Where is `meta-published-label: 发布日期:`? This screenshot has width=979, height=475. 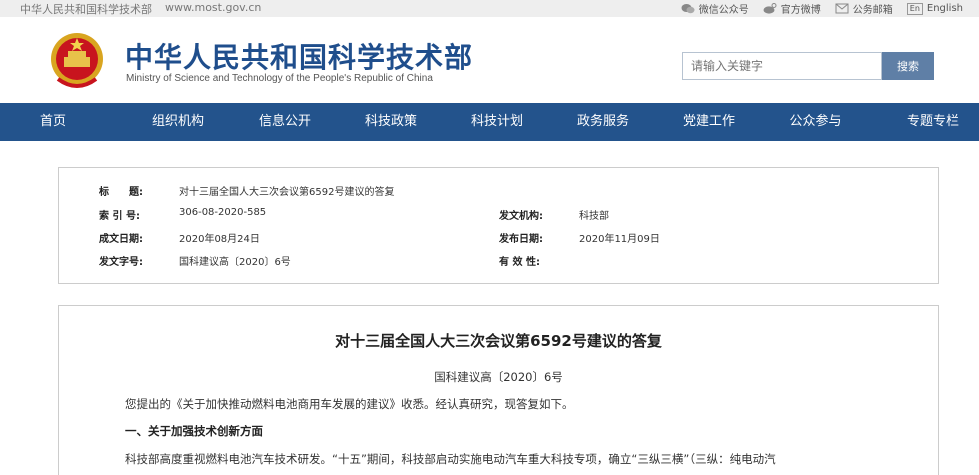 meta-published-label: 发布日期: is located at coordinates (521, 239).